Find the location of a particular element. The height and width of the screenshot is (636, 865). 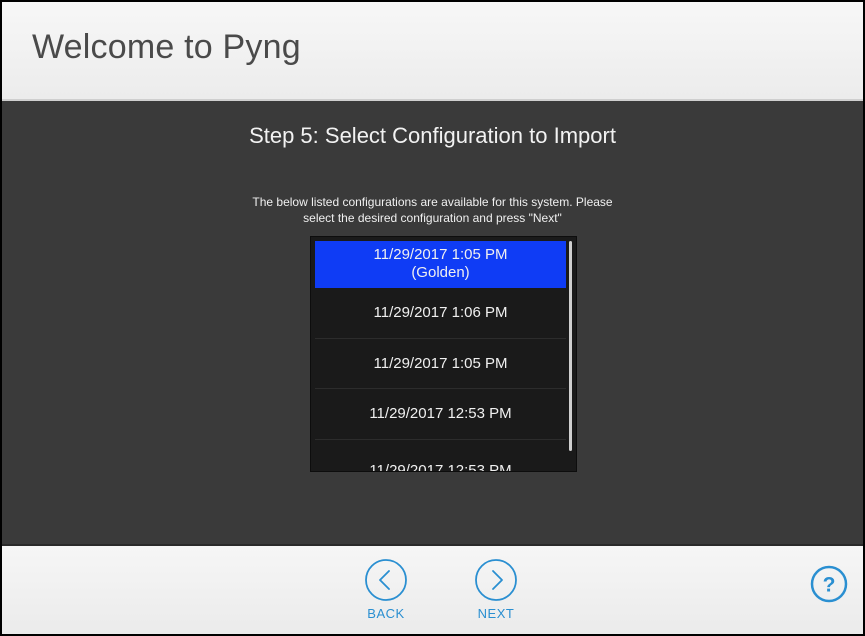

configuration-item: 11/29/2017 1:05 PM is located at coordinates (440, 364).